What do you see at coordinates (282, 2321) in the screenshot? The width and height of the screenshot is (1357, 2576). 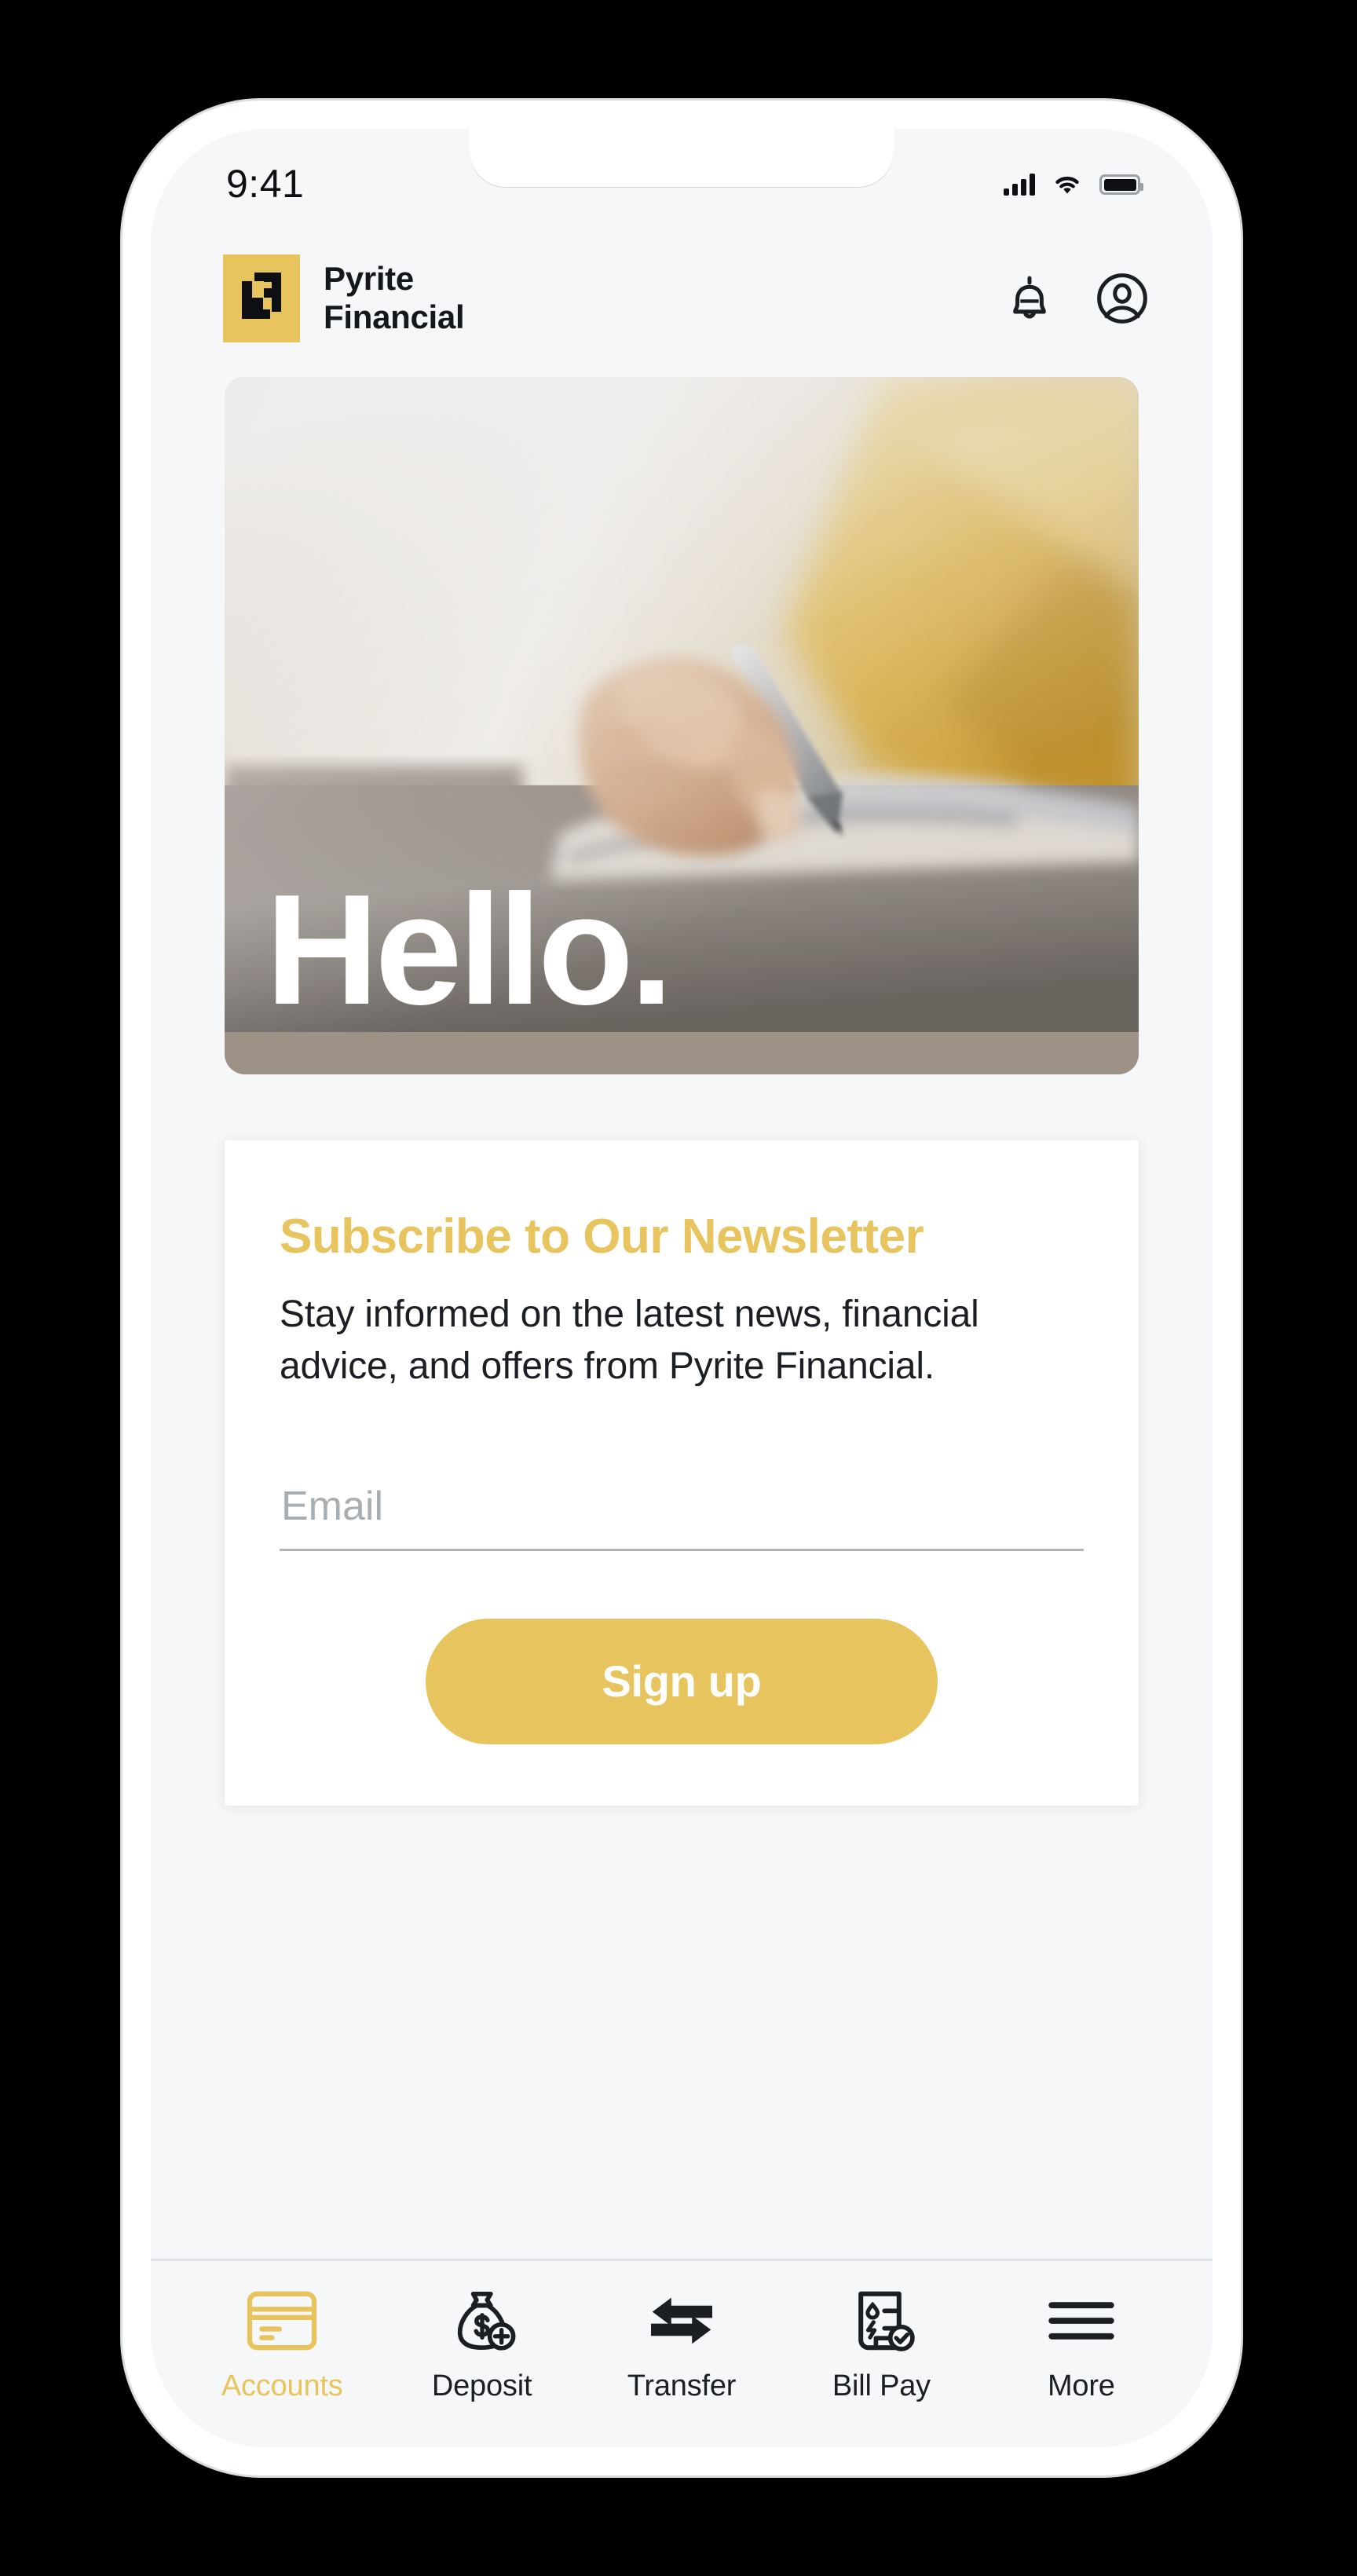 I see `credit-card-icon` at bounding box center [282, 2321].